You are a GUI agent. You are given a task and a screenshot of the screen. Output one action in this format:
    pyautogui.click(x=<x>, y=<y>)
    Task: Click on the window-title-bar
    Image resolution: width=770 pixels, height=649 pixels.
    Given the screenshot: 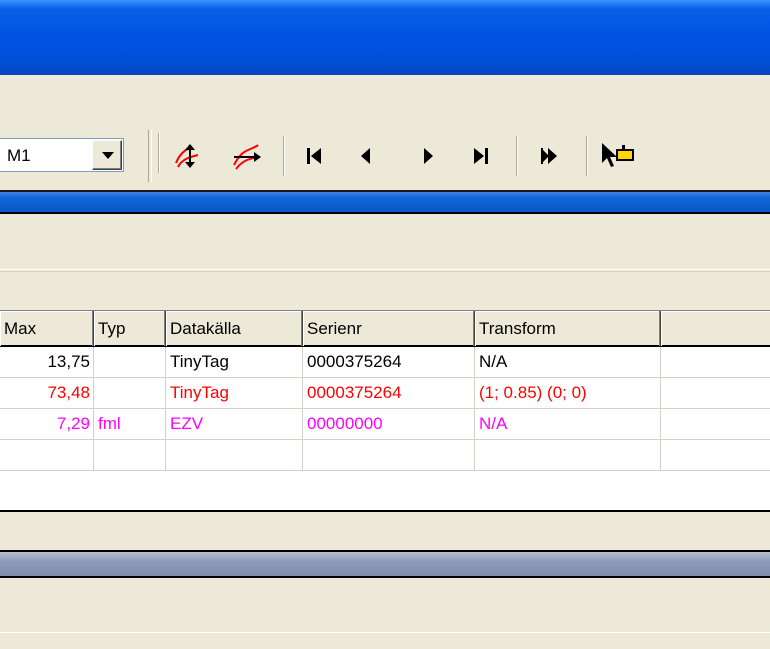 What is the action you would take?
    pyautogui.click(x=385, y=37)
    